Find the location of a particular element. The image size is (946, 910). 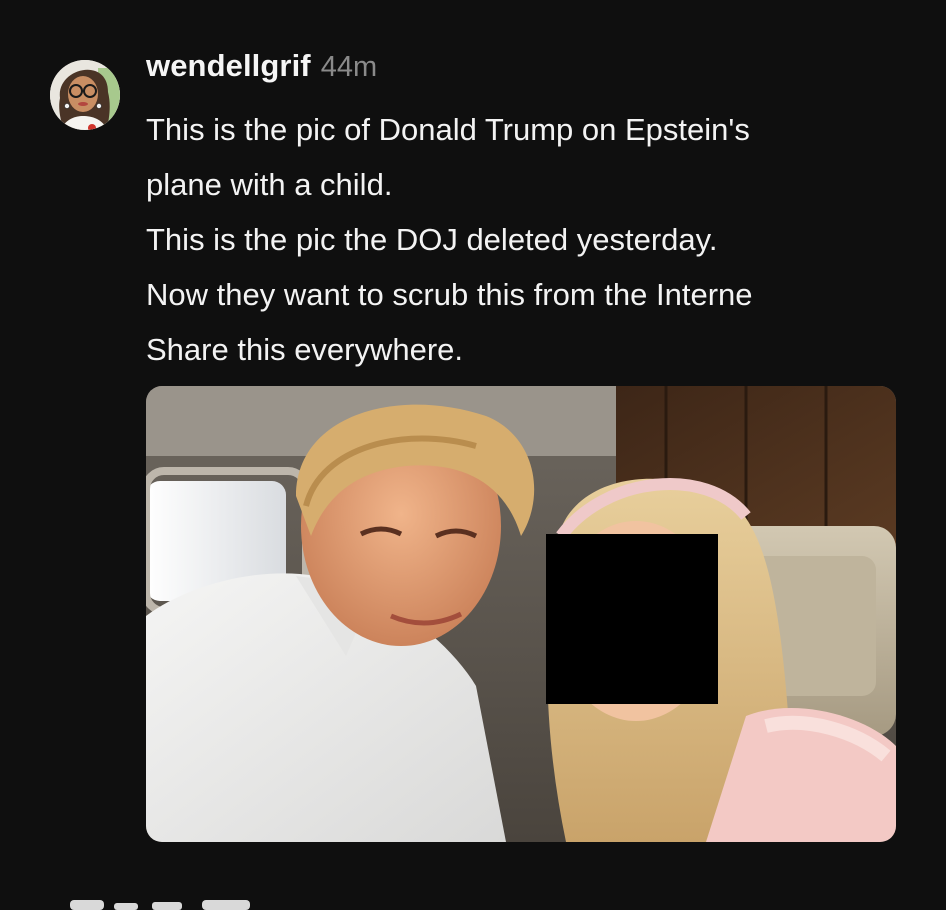

post-timestamp: 44m is located at coordinates (349, 67).